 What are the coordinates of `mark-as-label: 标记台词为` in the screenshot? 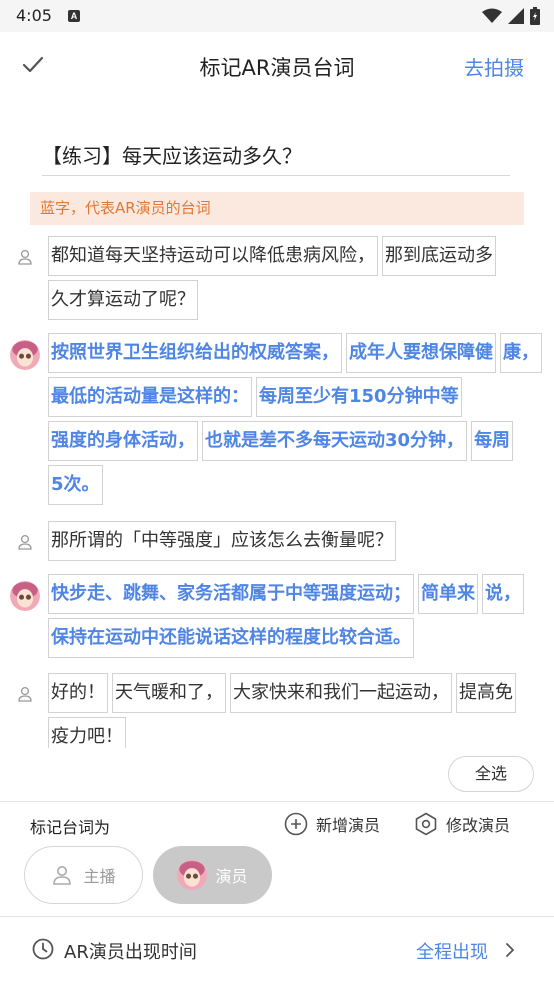 It's located at (70, 827).